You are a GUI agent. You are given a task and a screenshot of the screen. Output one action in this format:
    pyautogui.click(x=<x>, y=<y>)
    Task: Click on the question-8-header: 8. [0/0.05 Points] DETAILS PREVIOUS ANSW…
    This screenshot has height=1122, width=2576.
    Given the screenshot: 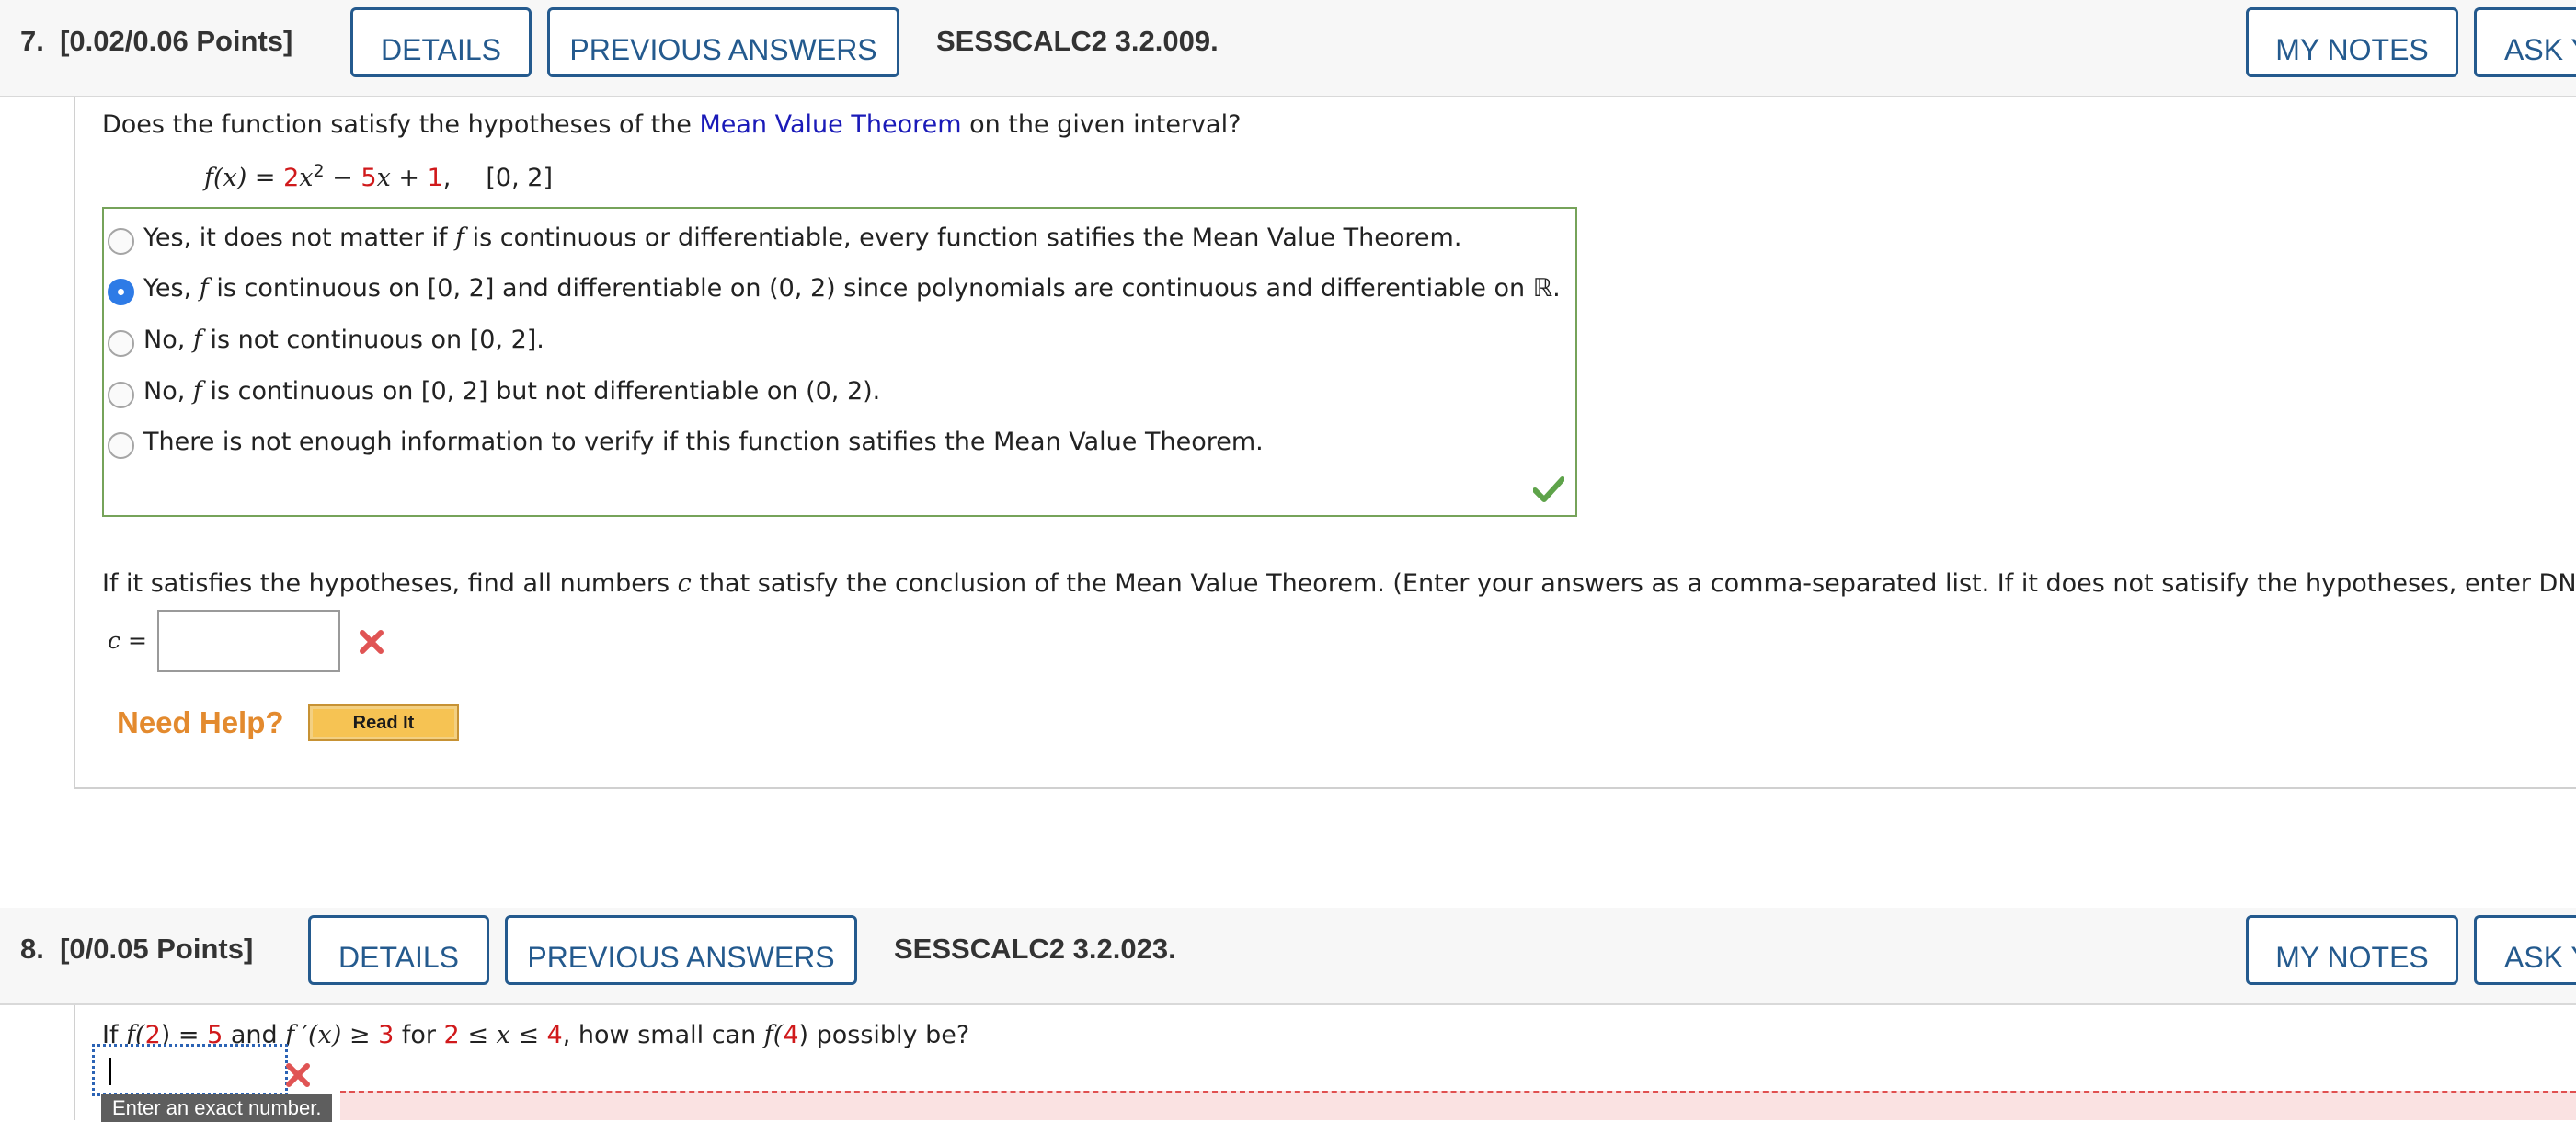 What is the action you would take?
    pyautogui.click(x=1288, y=956)
    